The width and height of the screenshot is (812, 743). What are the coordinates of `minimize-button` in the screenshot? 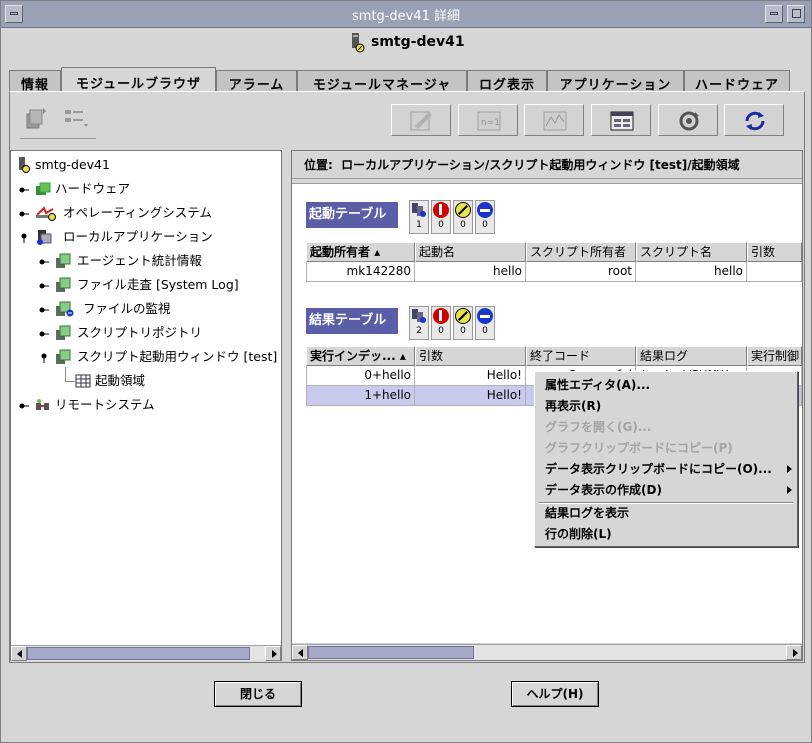 It's located at (774, 14).